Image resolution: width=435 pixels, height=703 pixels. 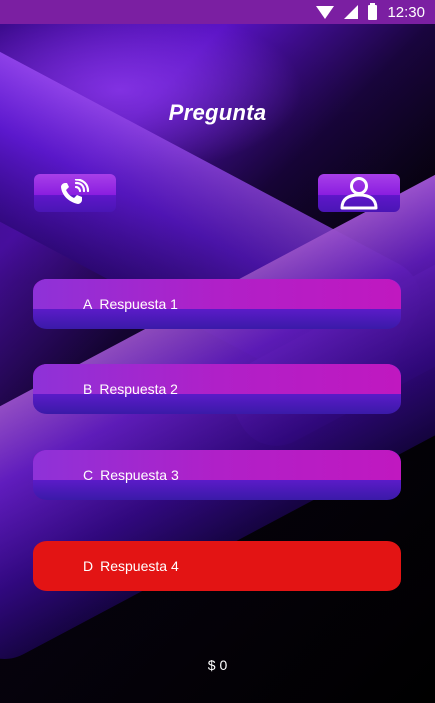 What do you see at coordinates (351, 12) in the screenshot?
I see `signal-icon` at bounding box center [351, 12].